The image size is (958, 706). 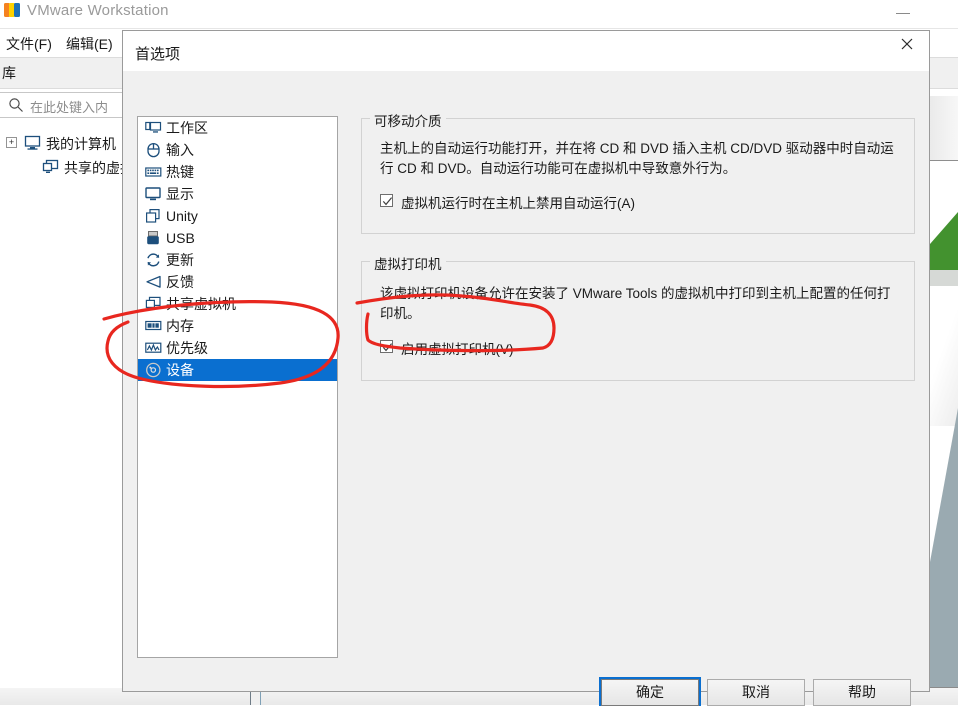 I want to click on group-title: 虚拟打印机, so click(x=408, y=263).